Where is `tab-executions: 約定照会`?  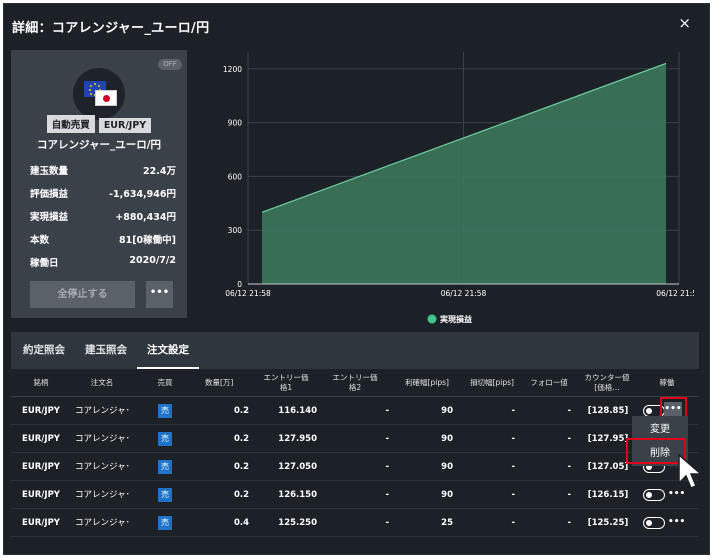 tab-executions: 約定照会 is located at coordinates (44, 350).